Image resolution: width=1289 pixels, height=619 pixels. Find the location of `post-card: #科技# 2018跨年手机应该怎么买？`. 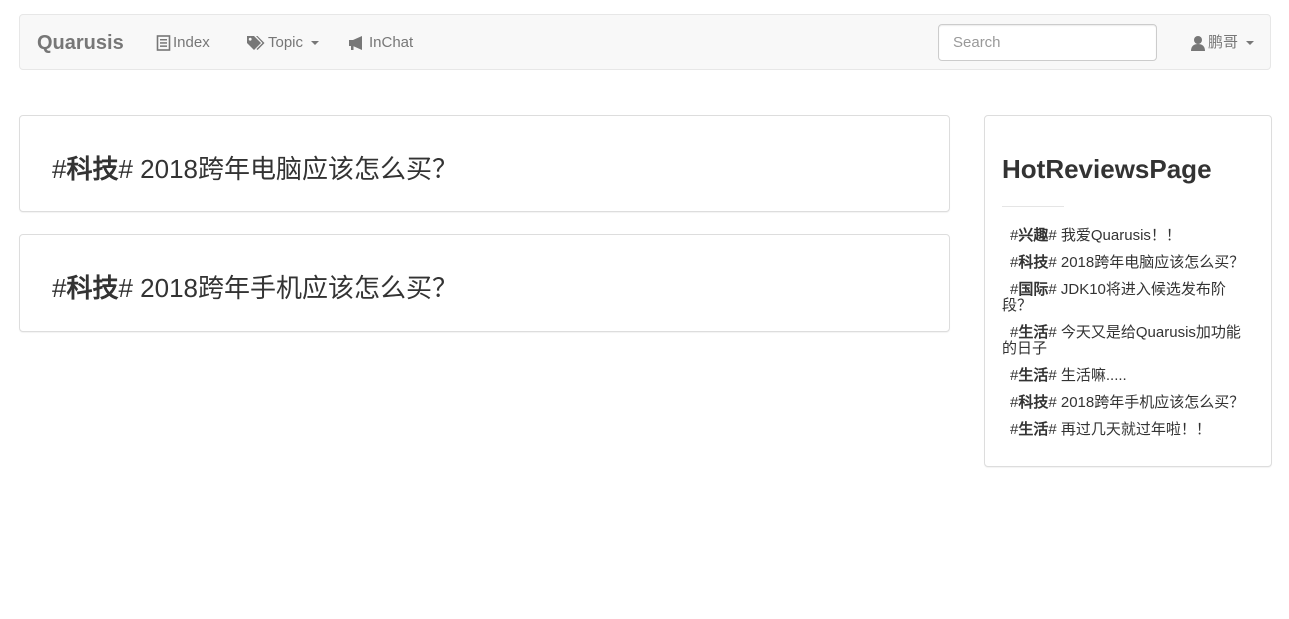

post-card: #科技# 2018跨年手机应该怎么买？ is located at coordinates (484, 283).